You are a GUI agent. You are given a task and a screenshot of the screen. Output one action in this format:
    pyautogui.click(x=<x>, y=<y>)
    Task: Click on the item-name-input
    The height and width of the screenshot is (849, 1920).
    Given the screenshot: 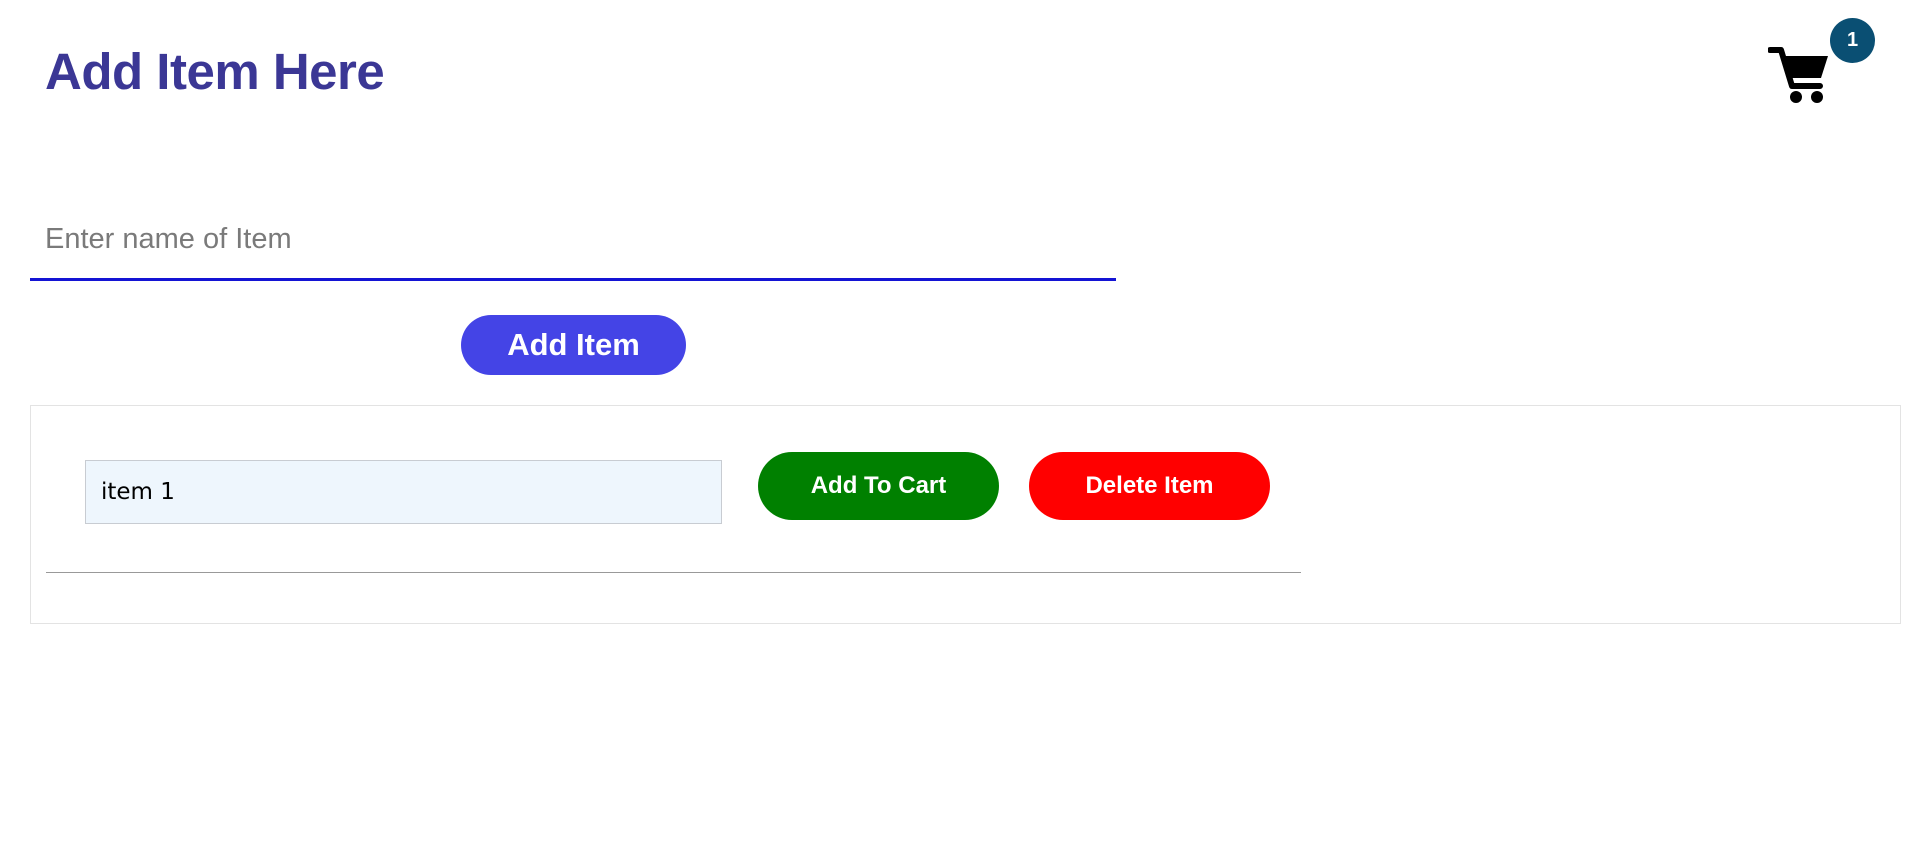 What is the action you would take?
    pyautogui.click(x=573, y=240)
    